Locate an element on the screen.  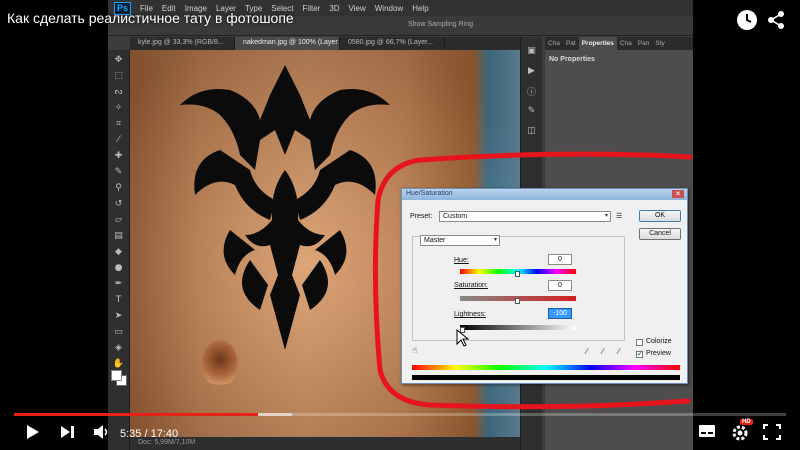
blur-tool-icon: ◆ is located at coordinates (118, 252).